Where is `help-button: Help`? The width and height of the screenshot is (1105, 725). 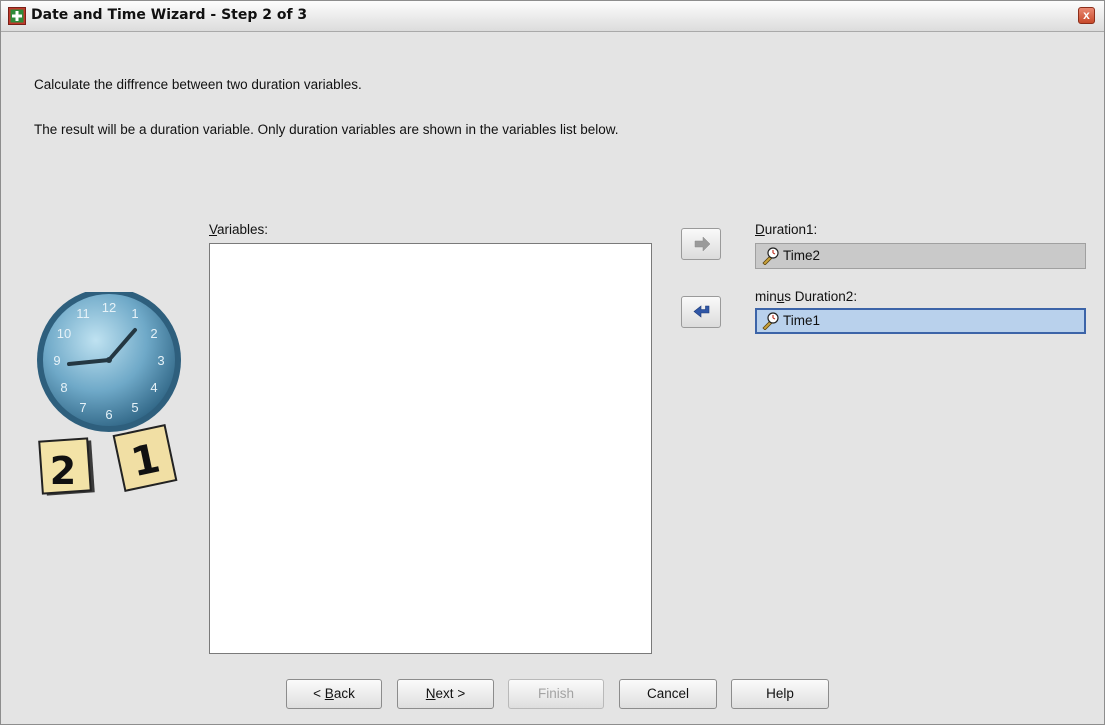
help-button: Help is located at coordinates (780, 694).